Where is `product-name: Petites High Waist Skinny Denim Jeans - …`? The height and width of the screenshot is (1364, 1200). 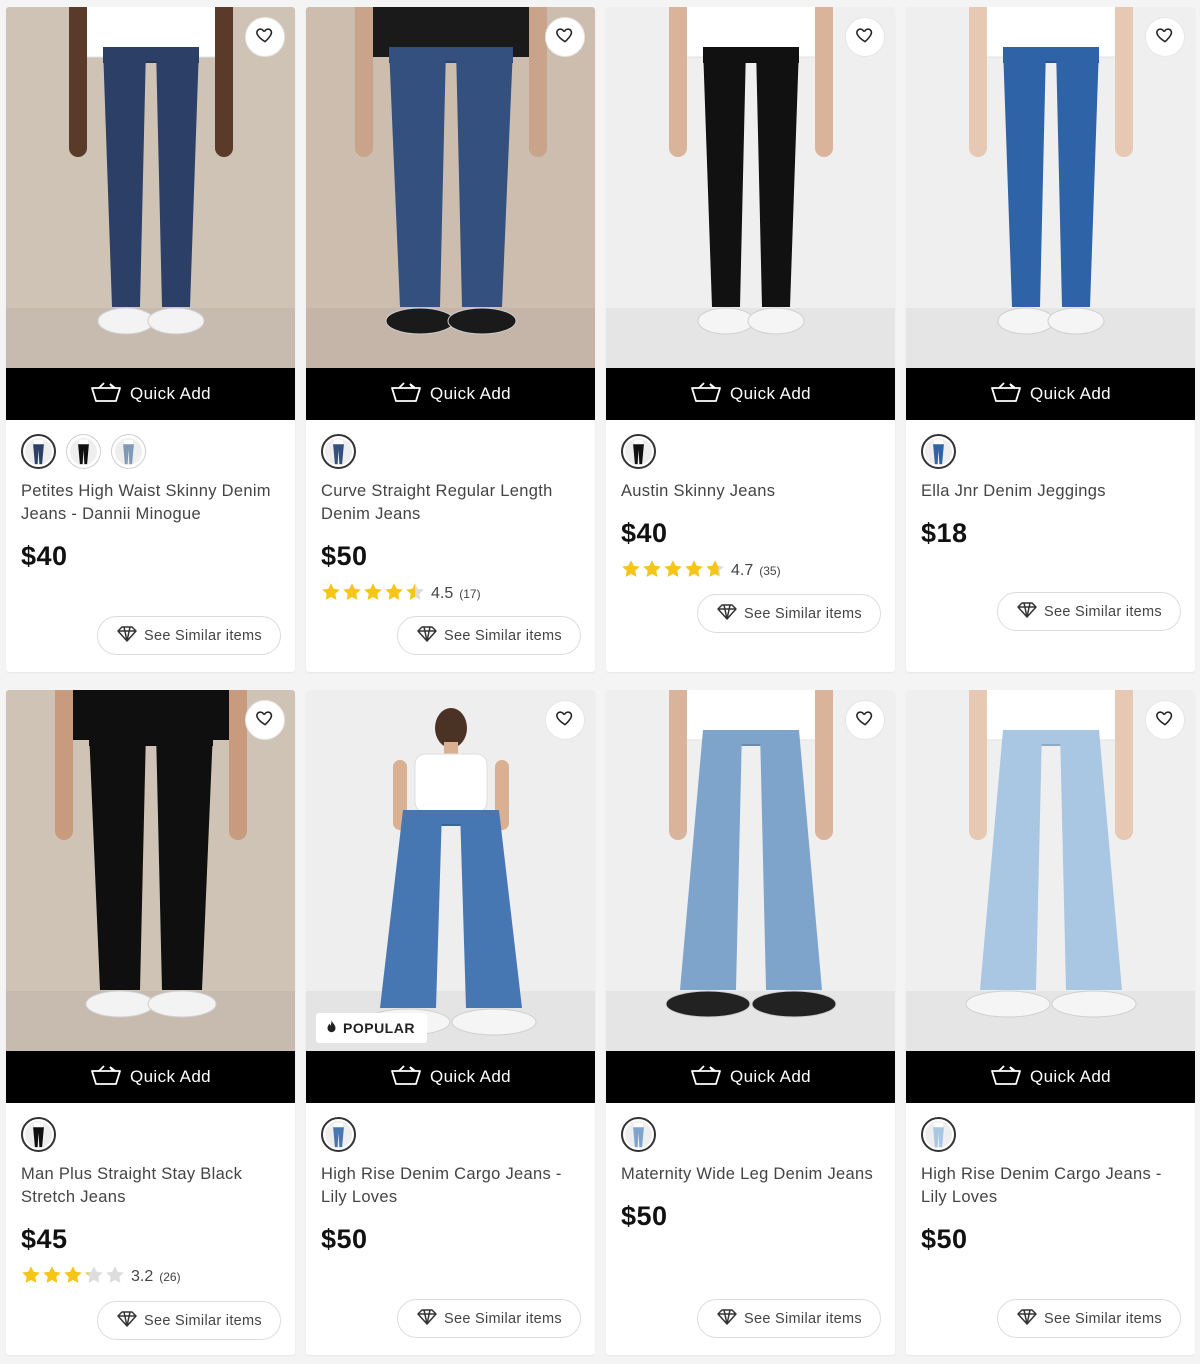
product-name: Petites High Waist Skinny Denim Jeans - … is located at coordinates (151, 503).